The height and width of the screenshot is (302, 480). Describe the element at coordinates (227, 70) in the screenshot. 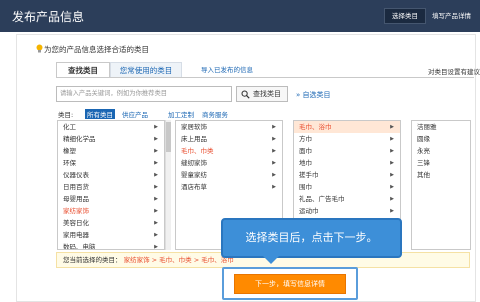

I see `tab-import-published: 导入已发布的信息` at that location.